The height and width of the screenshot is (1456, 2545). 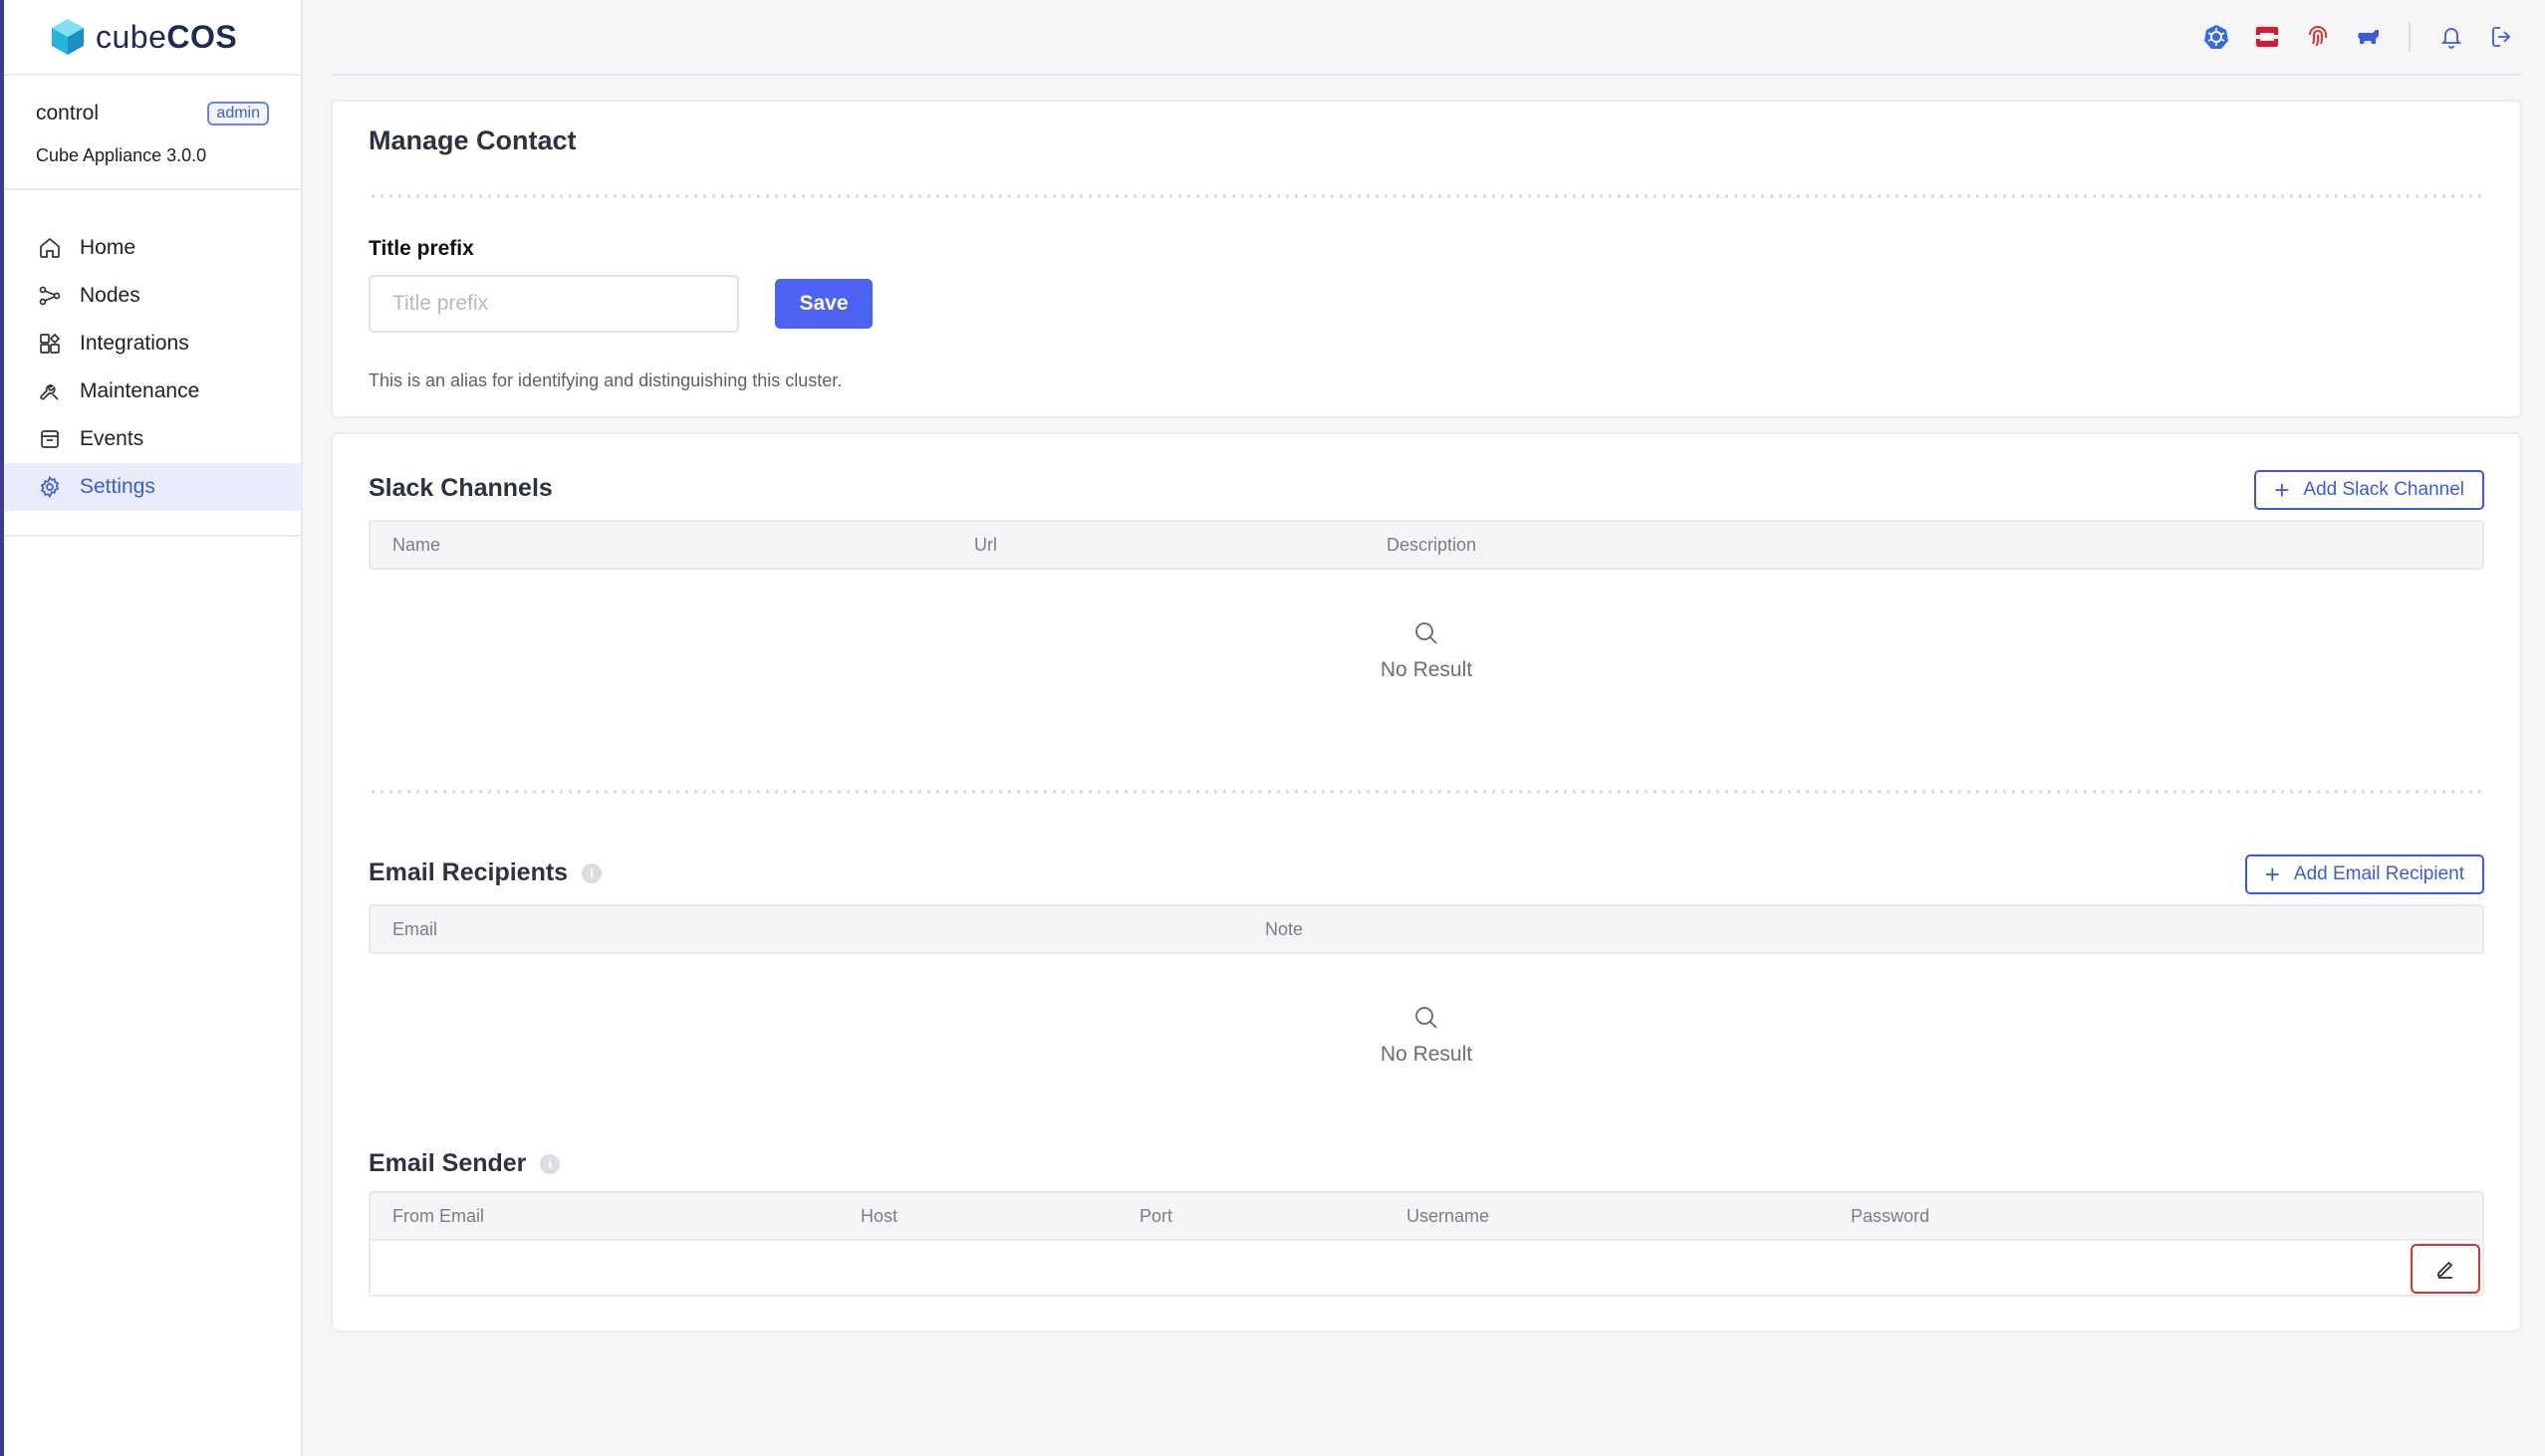 I want to click on fingerprint-button, so click(x=2318, y=37).